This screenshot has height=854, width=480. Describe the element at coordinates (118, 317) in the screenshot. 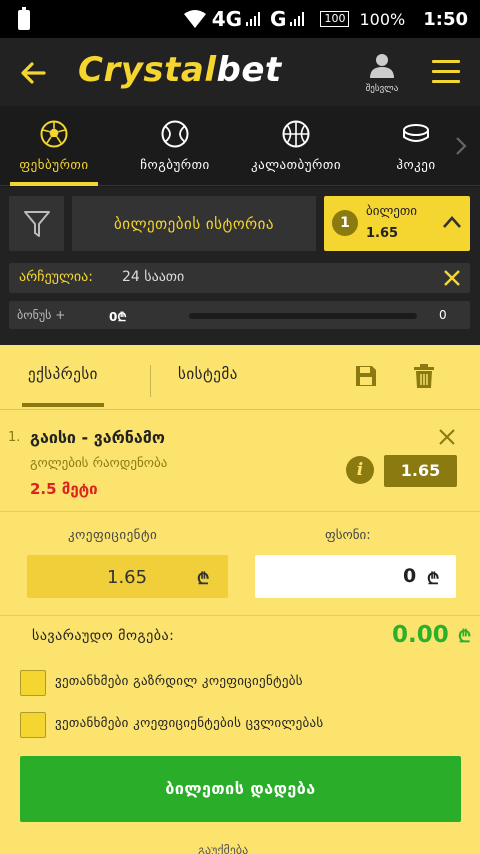

I see `bonus-start-value: 0₾` at that location.